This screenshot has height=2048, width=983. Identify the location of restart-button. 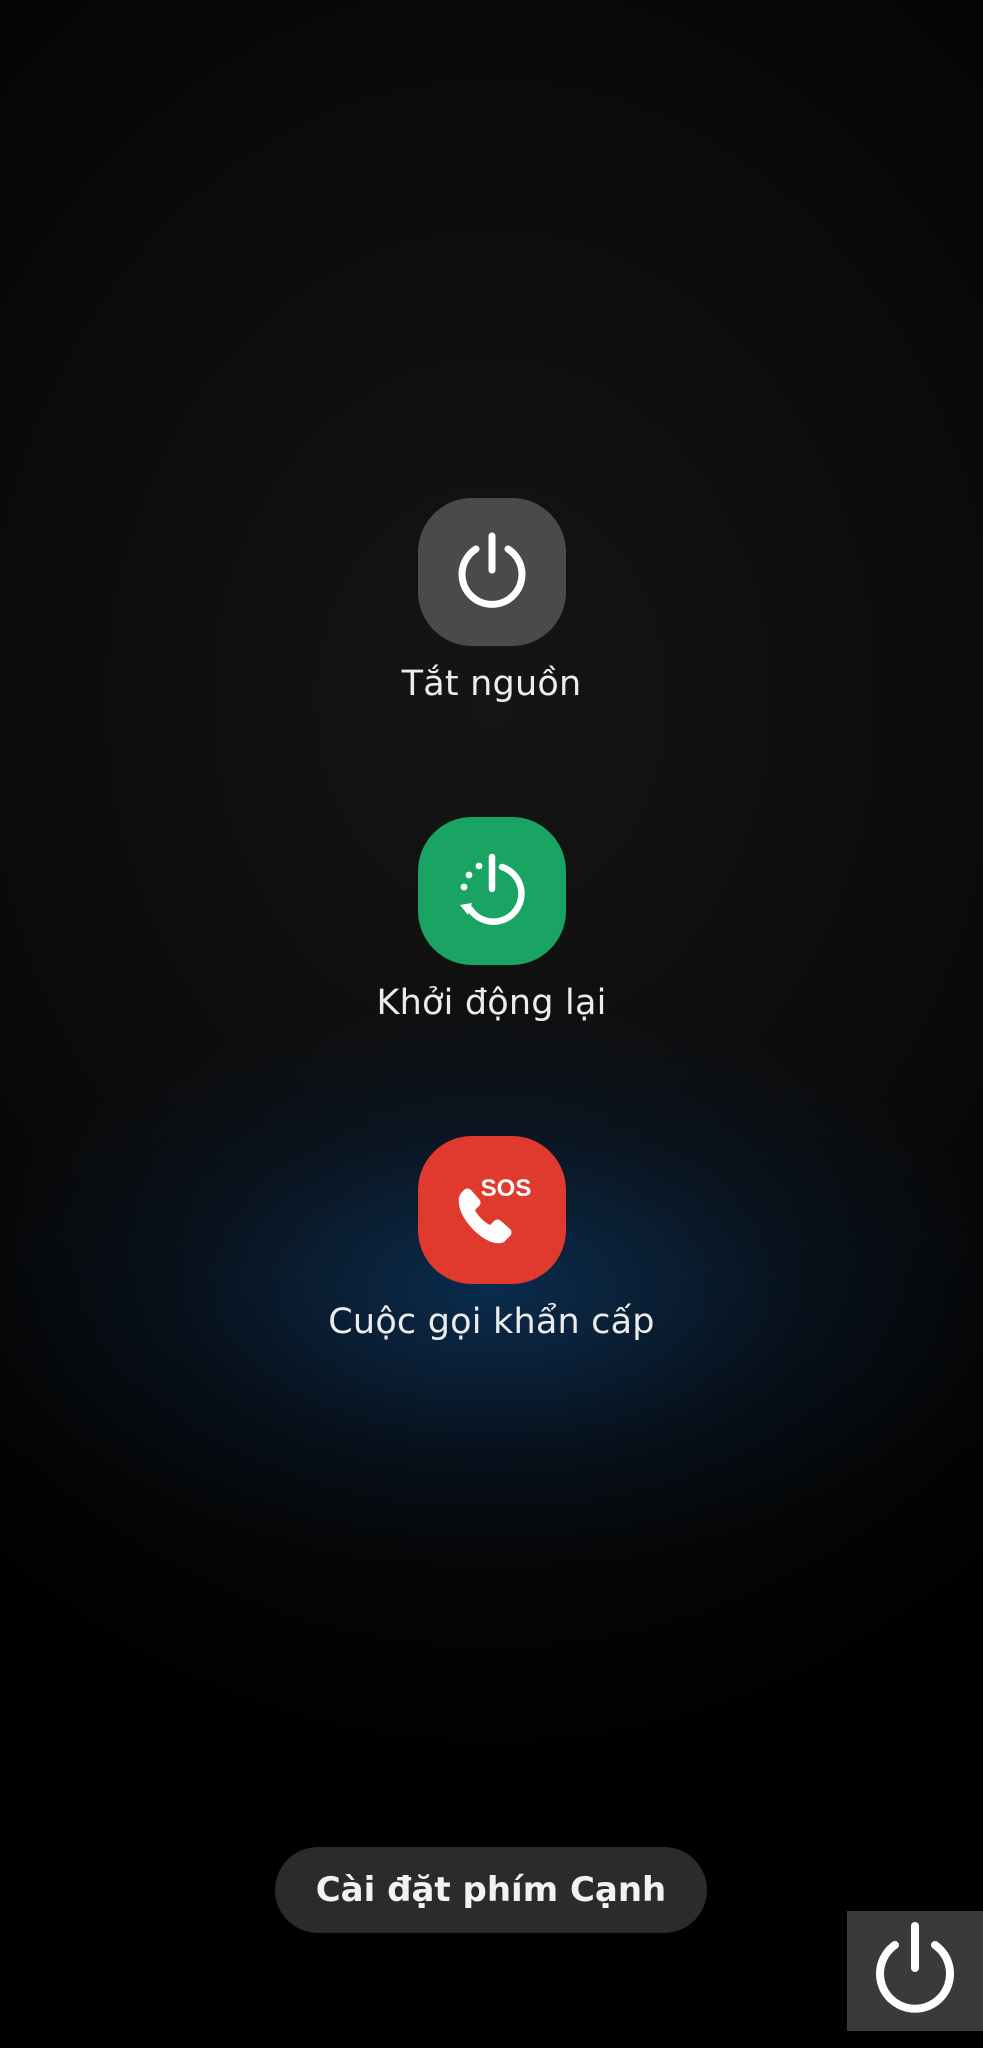
(491, 891).